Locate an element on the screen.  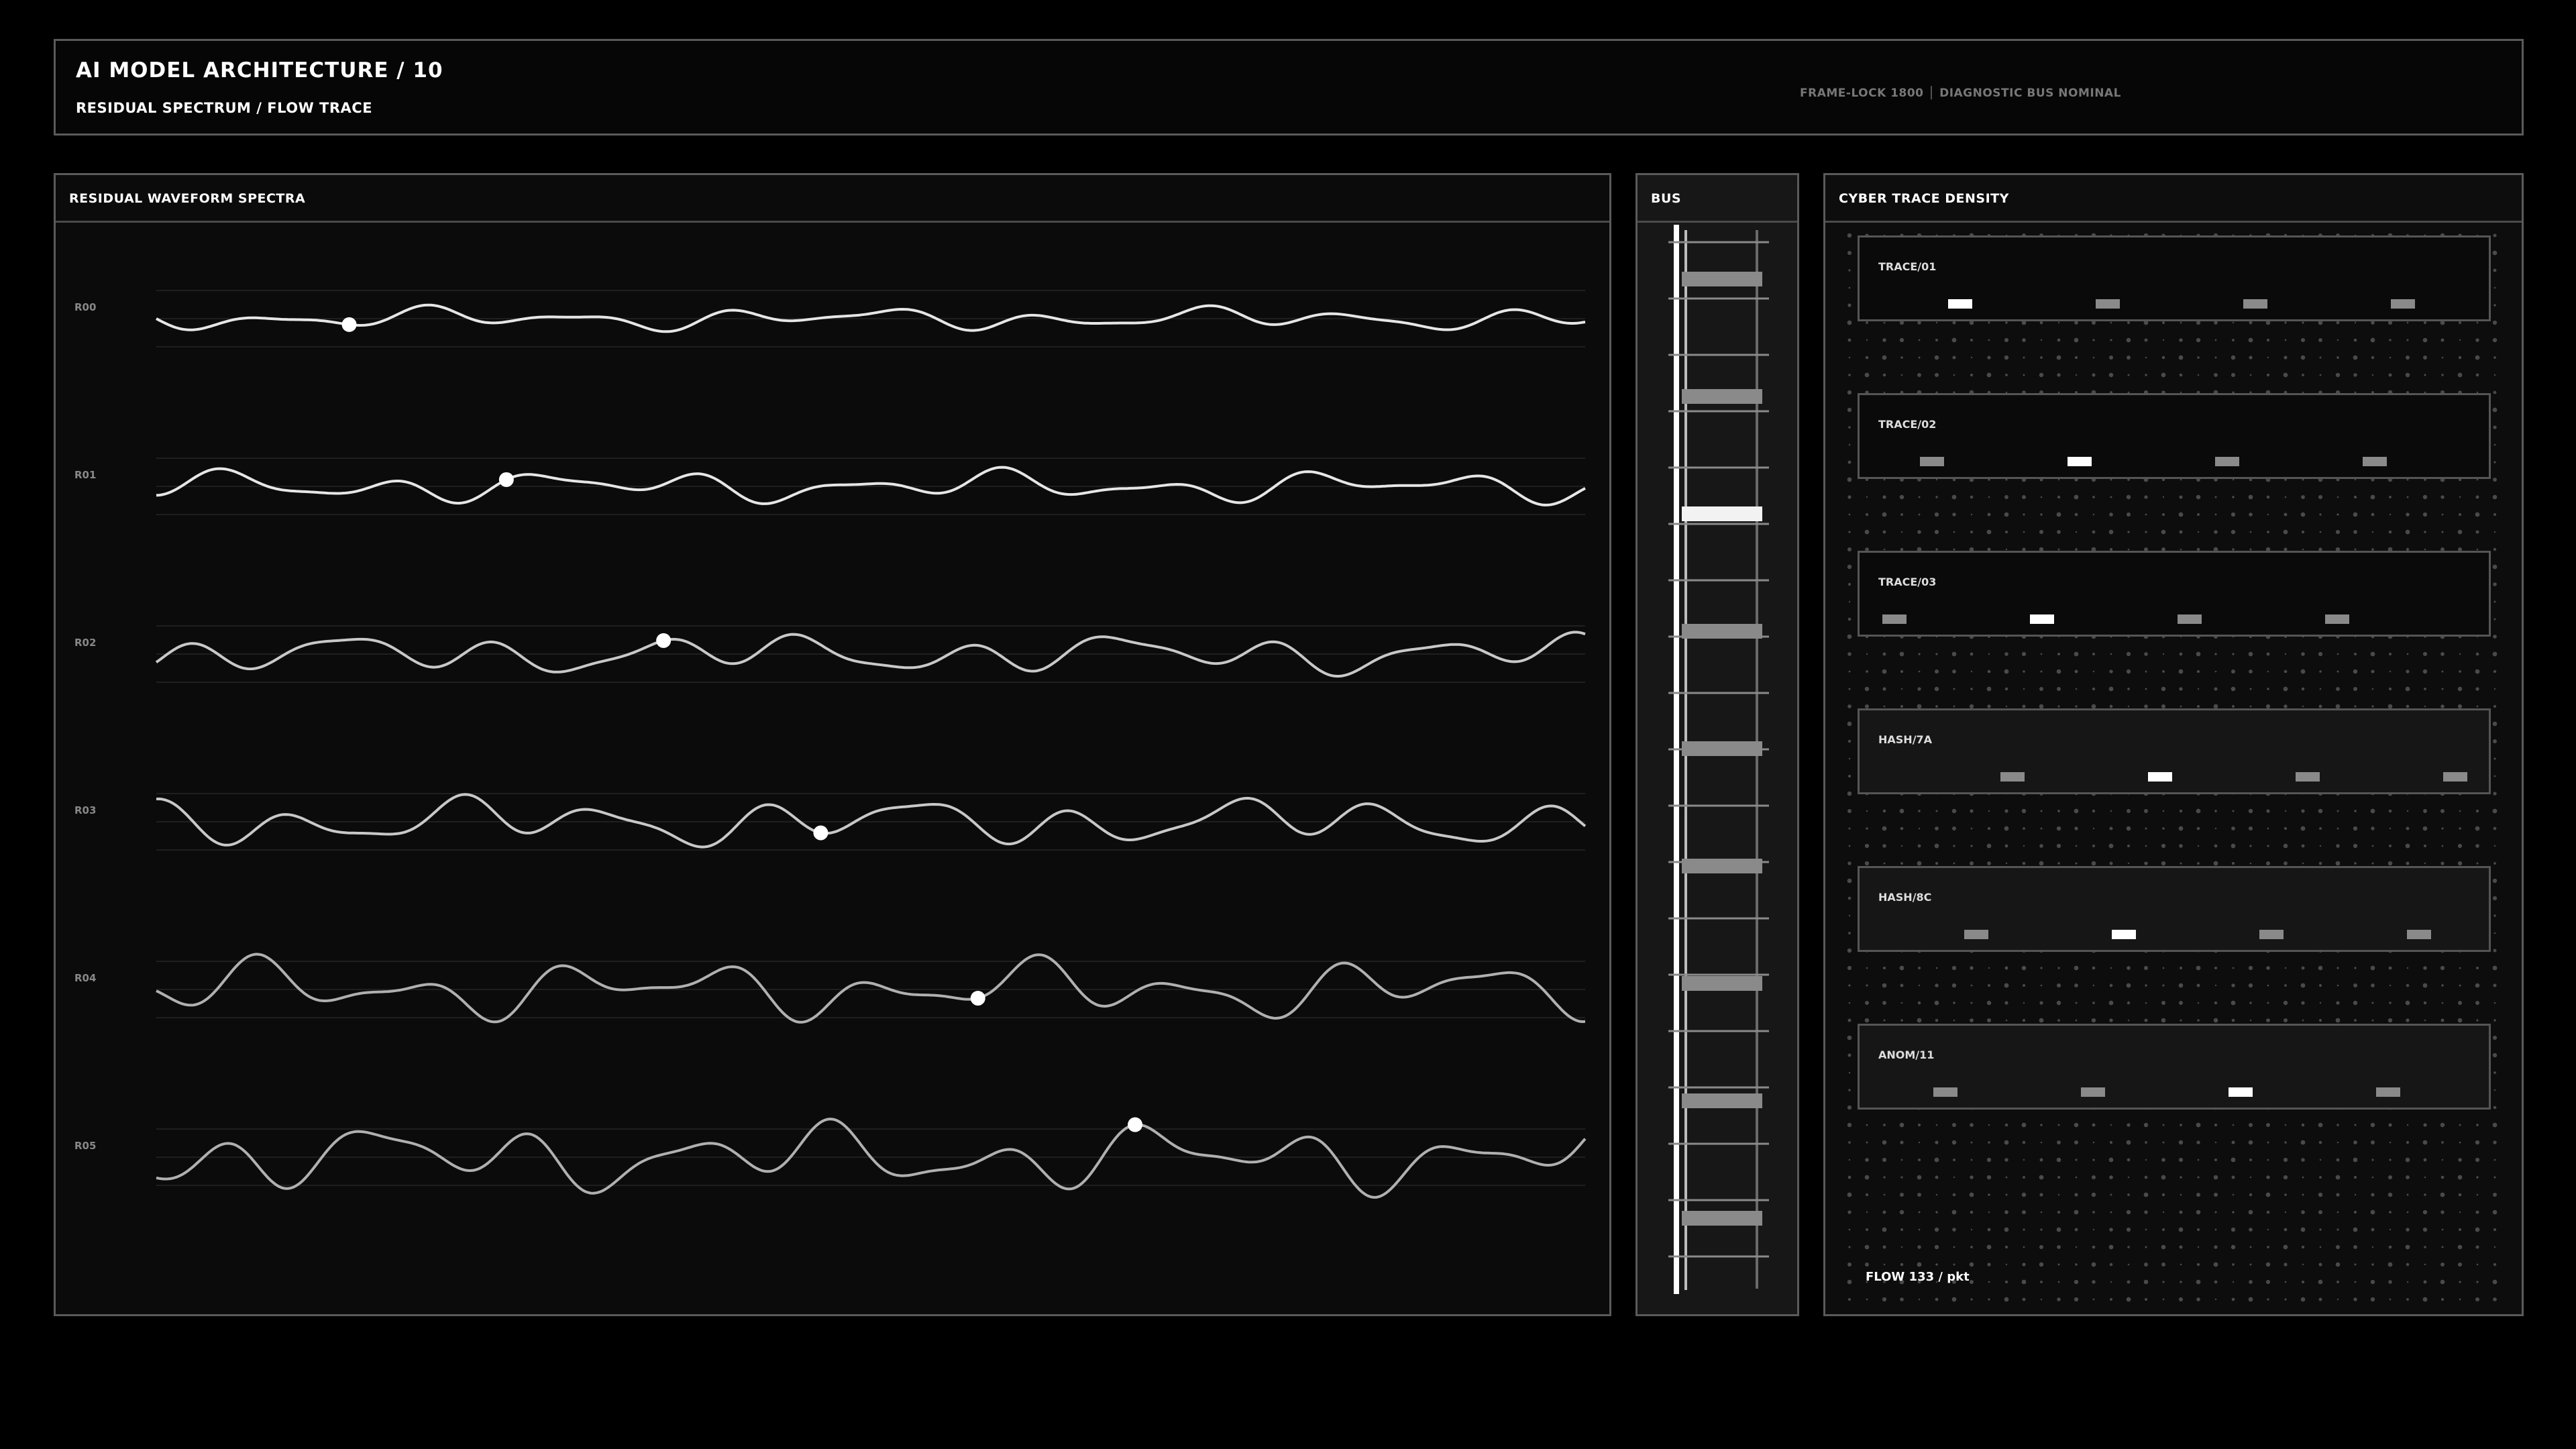
trace-card: ANOM/11 is located at coordinates (2174, 1067).